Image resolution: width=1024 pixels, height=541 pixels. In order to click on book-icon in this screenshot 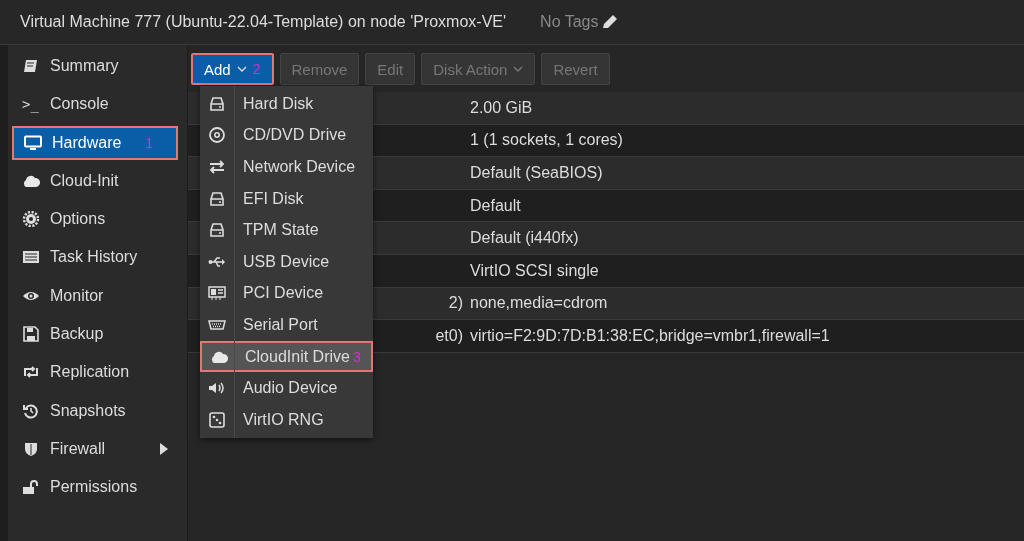, I will do `click(31, 66)`.